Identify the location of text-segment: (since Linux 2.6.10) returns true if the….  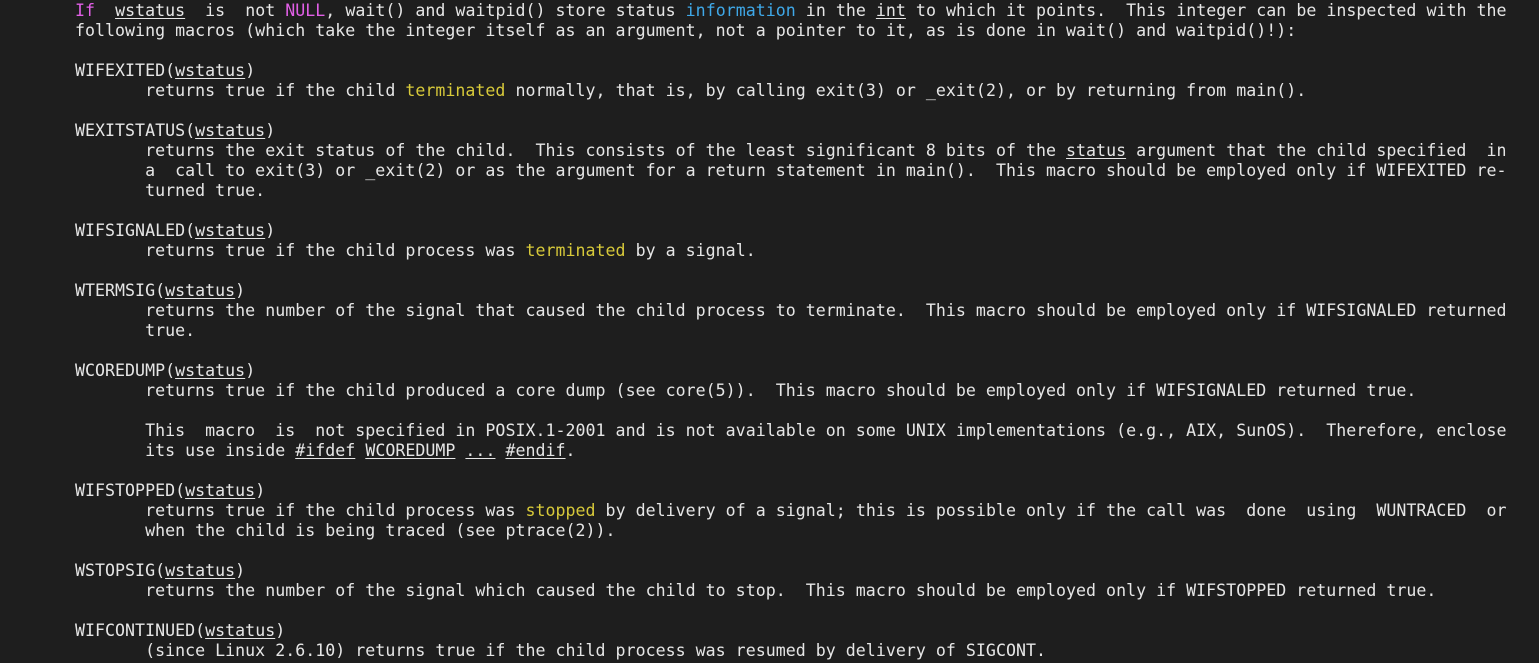
(560, 650).